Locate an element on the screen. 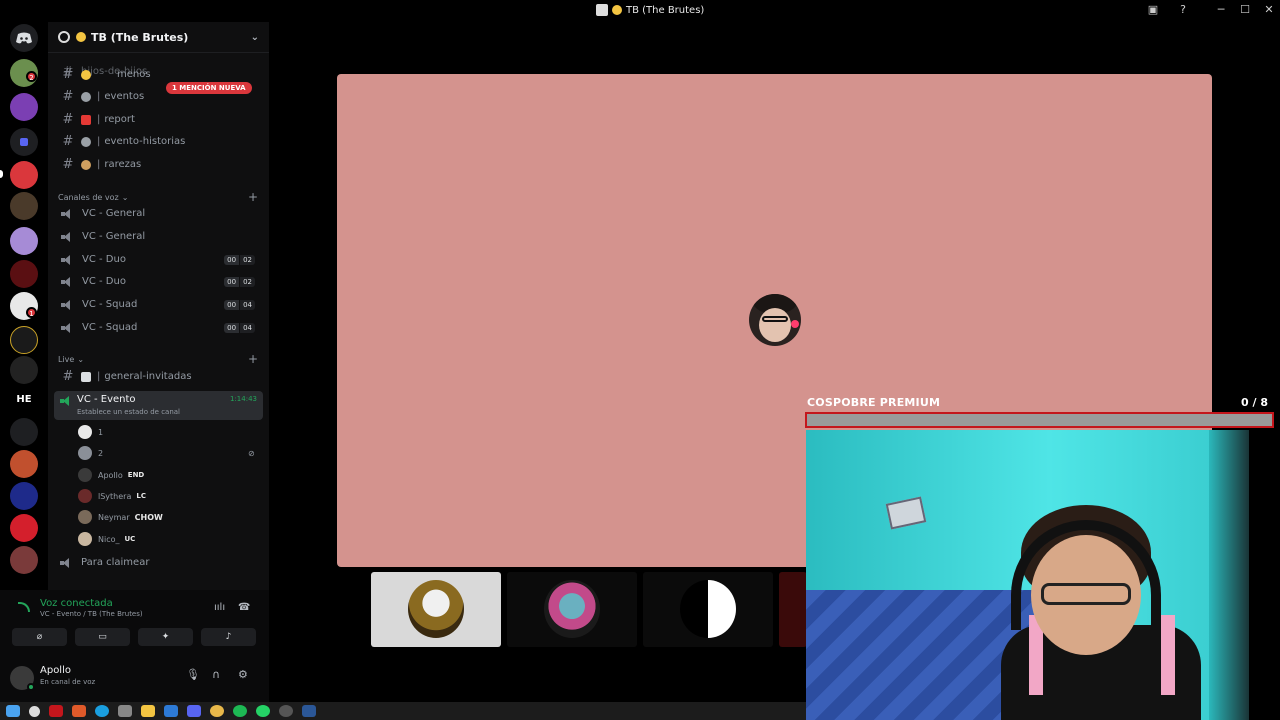 The image size is (1280, 720). camera-off-button: ⌀ is located at coordinates (39, 637).